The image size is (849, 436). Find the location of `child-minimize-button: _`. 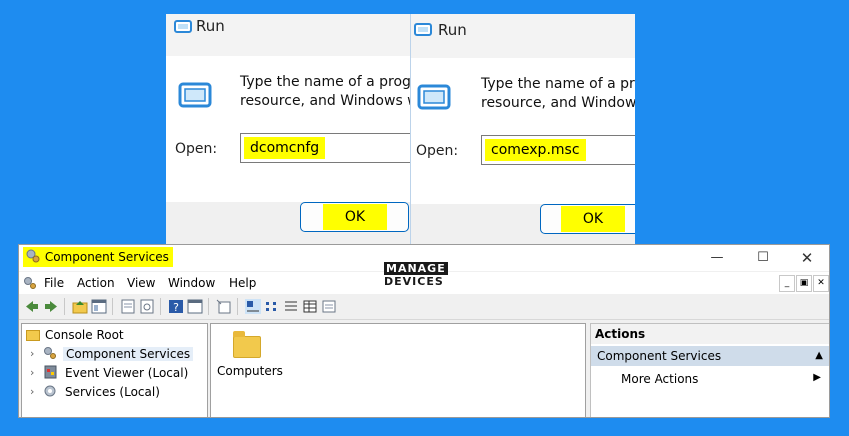

child-minimize-button: _ is located at coordinates (787, 283).